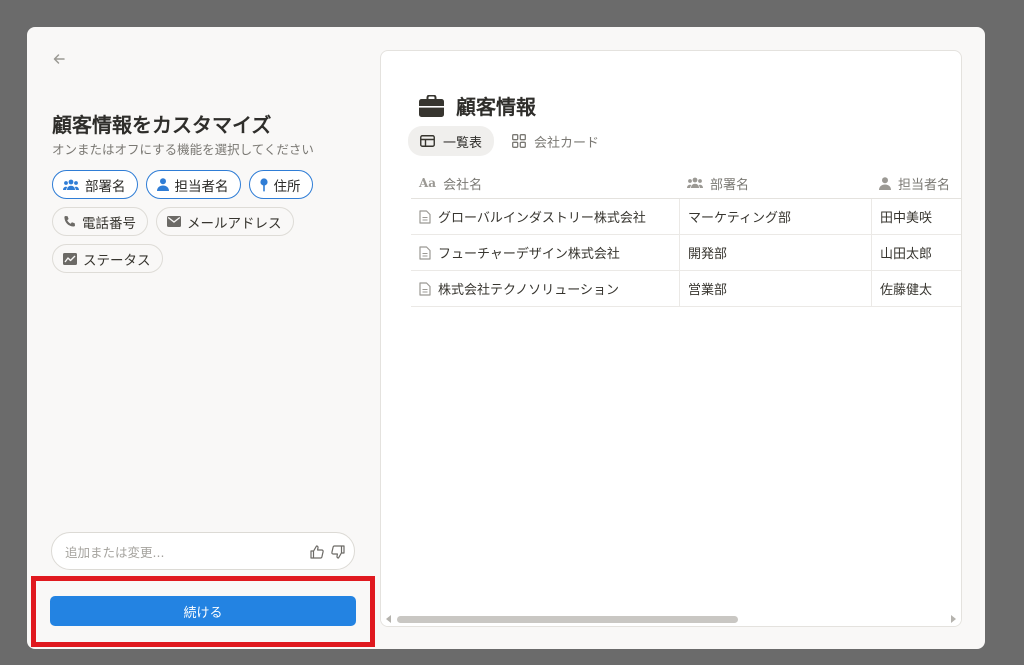 The image size is (1024, 665). What do you see at coordinates (567, 143) in the screenshot?
I see `view-label: 会社カード` at bounding box center [567, 143].